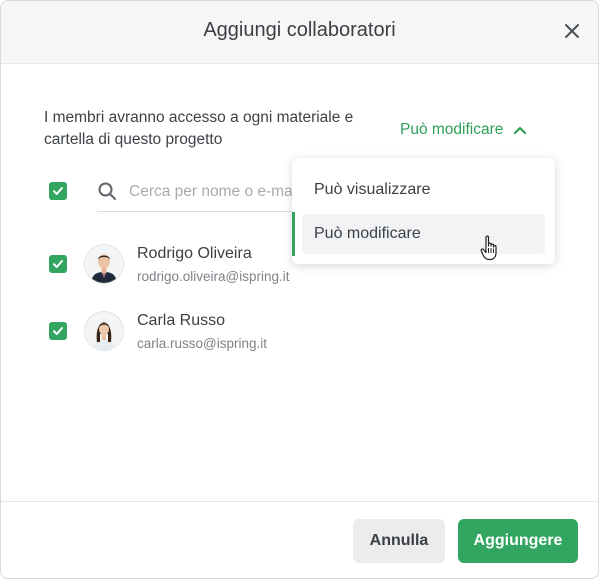  I want to click on menu-item-can-edit: Può modificare, so click(423, 234).